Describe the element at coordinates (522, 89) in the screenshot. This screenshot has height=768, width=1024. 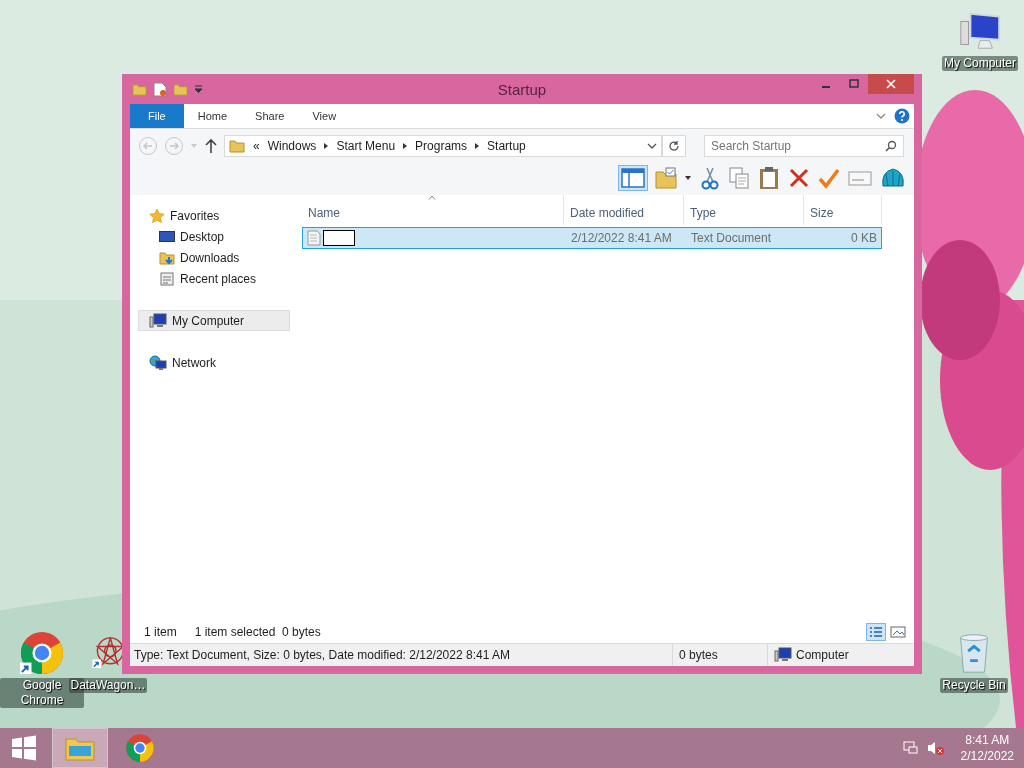
I see `window-title: Startup` at that location.